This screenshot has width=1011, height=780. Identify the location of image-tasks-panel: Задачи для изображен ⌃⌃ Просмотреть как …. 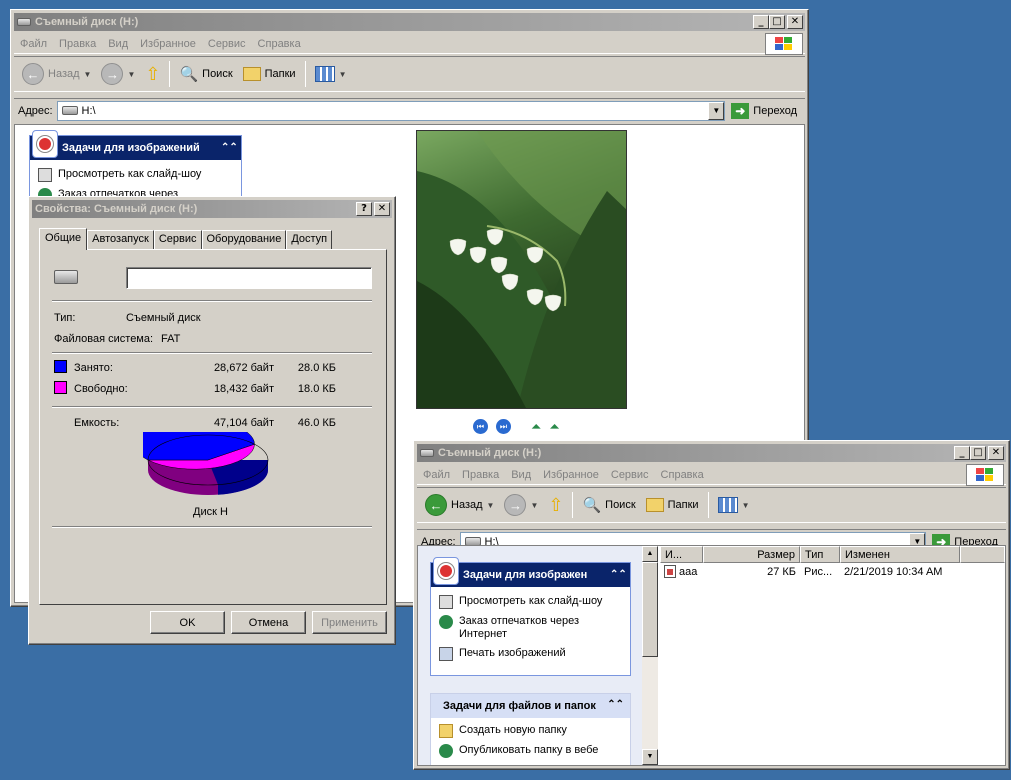
(530, 616).